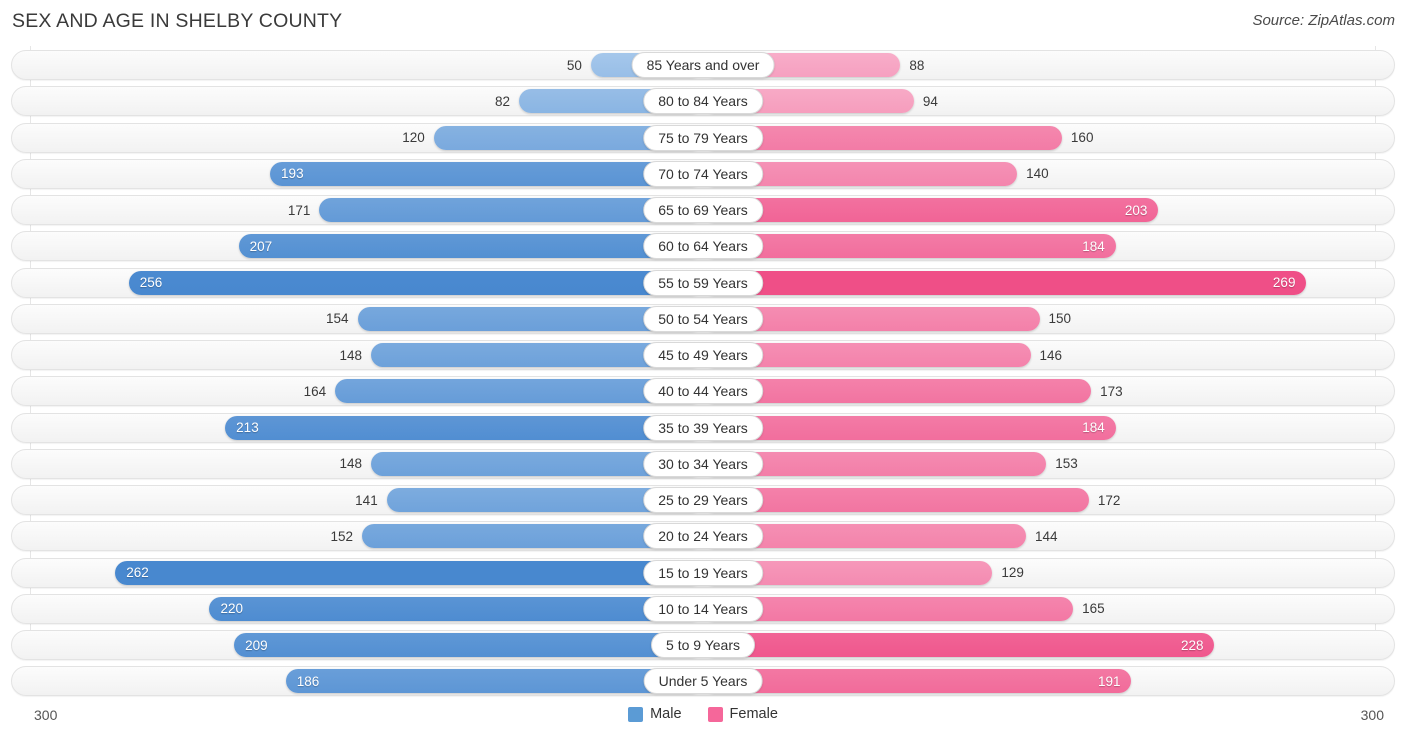 Image resolution: width=1406 pixels, height=740 pixels. Describe the element at coordinates (292, 174) in the screenshot. I see `male-value-label: 193` at that location.